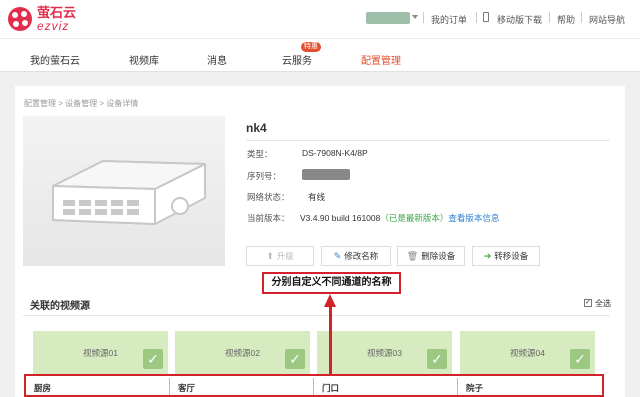  What do you see at coordinates (386, 386) in the screenshot?
I see `channel-custom-name-field: 门口` at bounding box center [386, 386].